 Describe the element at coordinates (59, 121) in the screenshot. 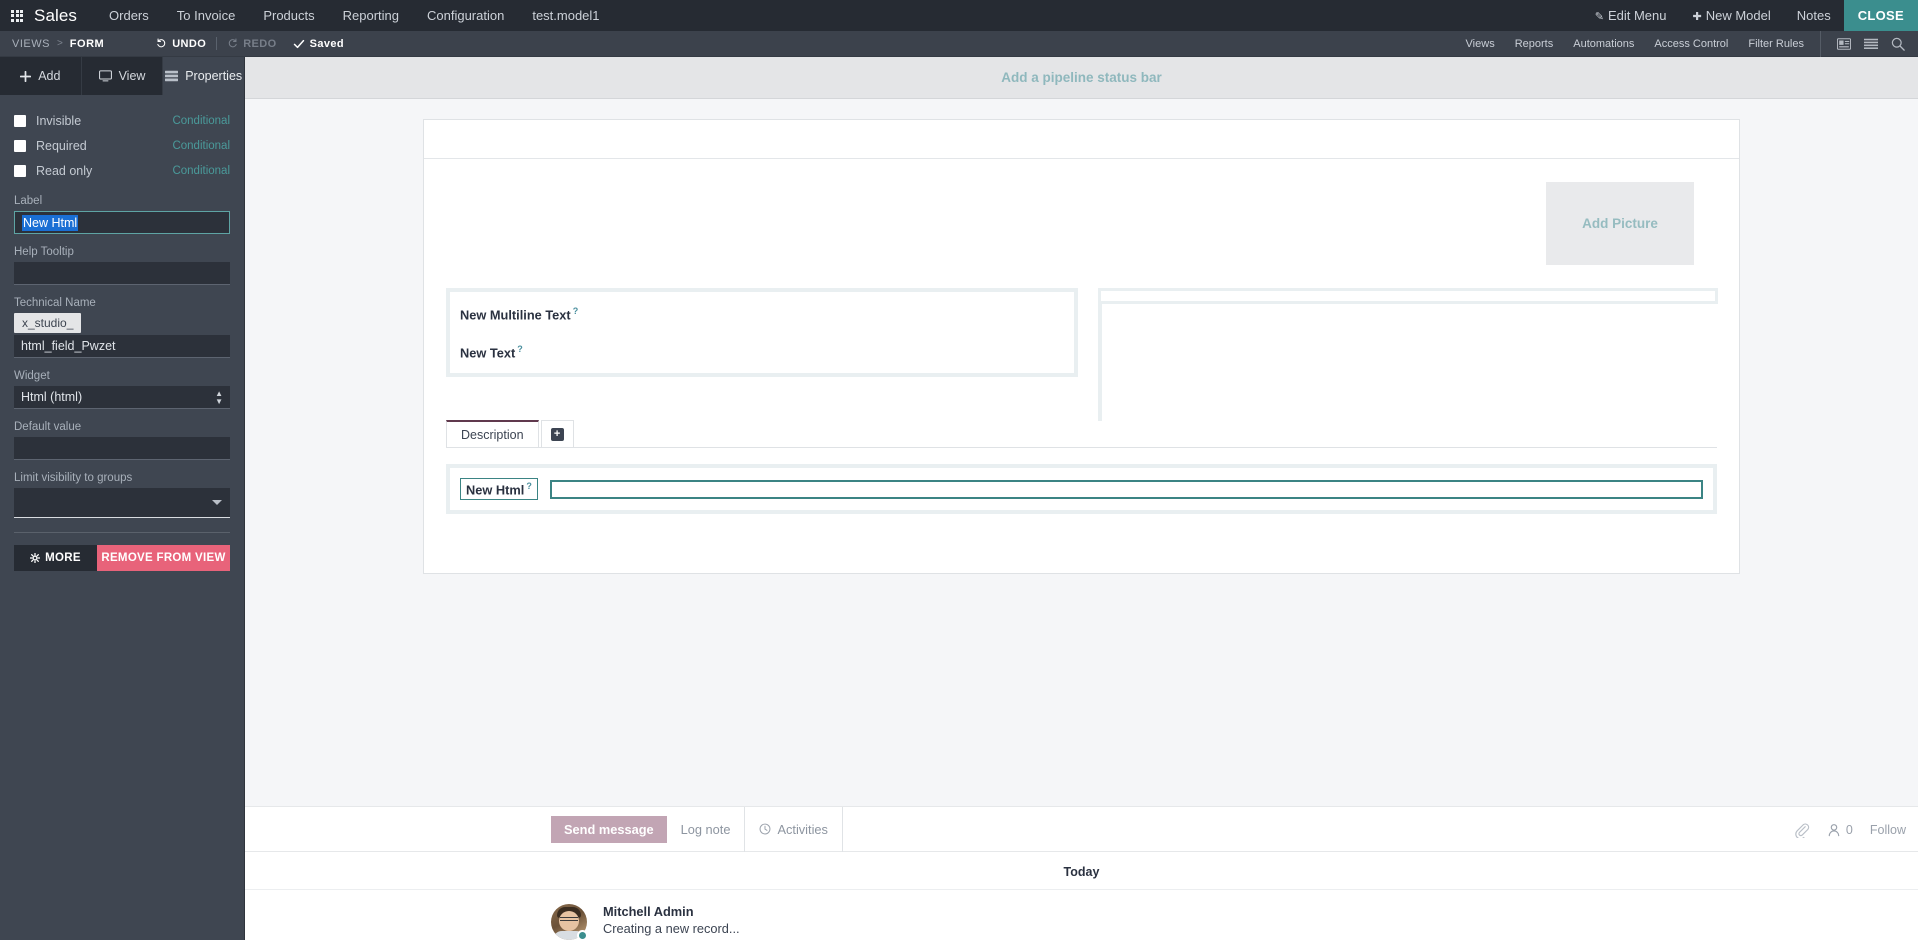

I see `invisible-label: Invisible` at that location.